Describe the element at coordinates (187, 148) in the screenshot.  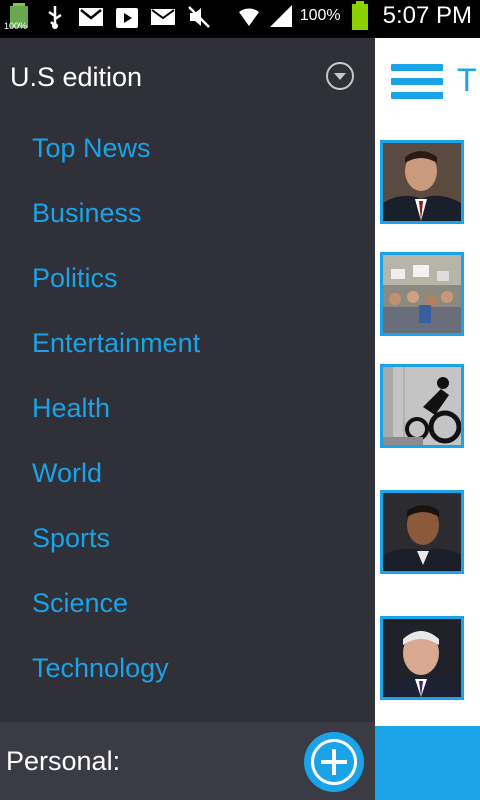
I see `nav-item-top-news: Top News` at that location.